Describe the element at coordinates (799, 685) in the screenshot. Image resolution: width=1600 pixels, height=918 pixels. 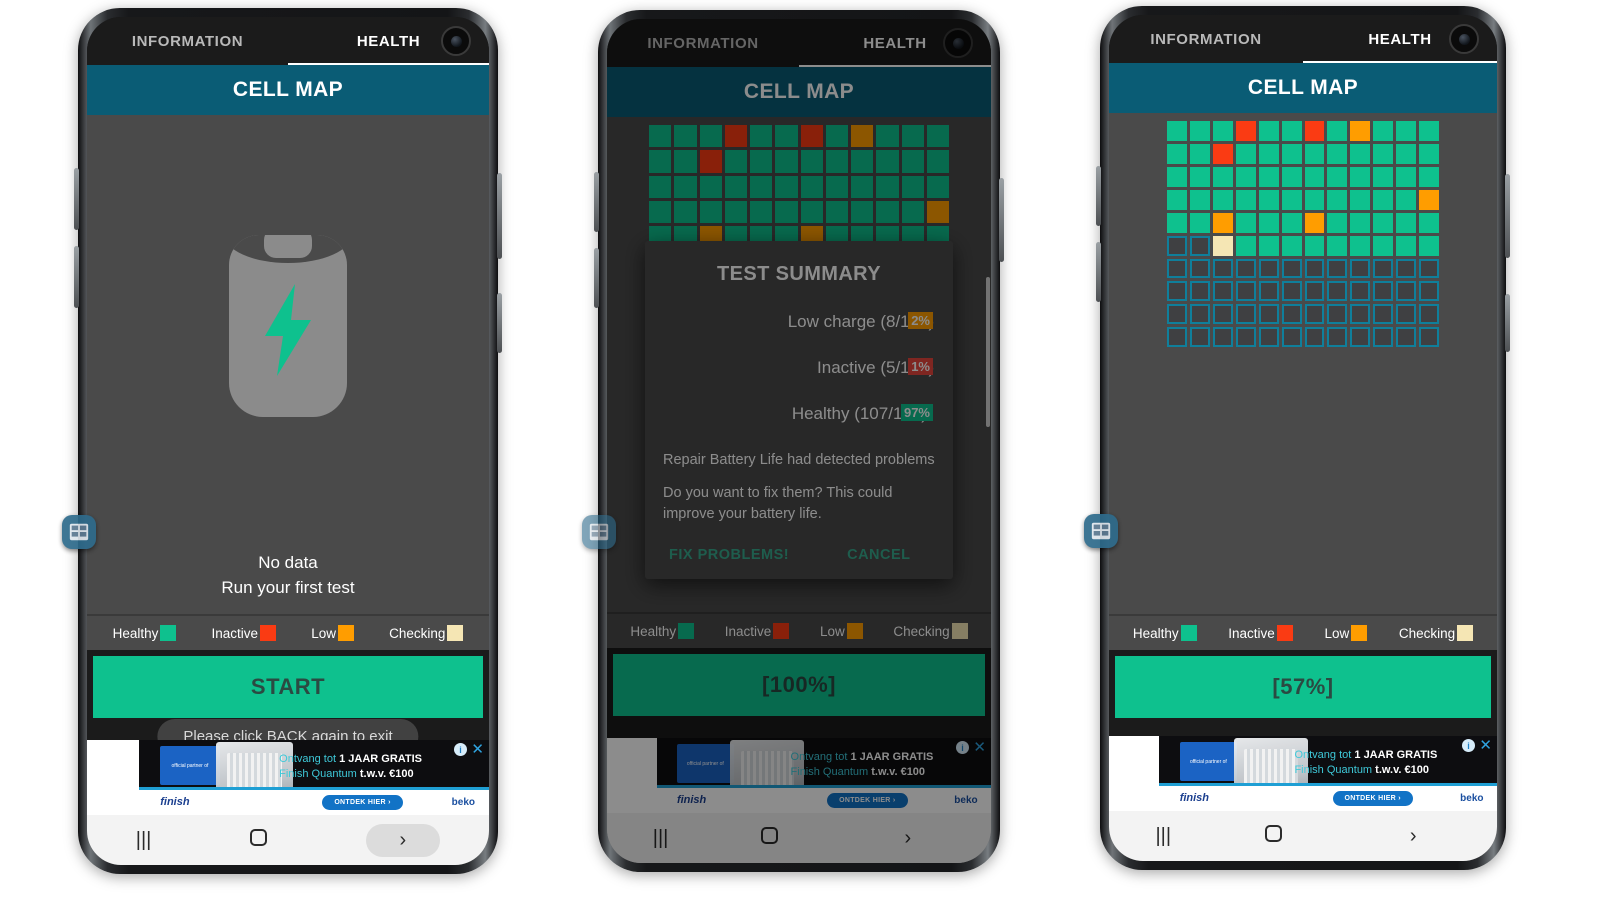
I see `progress-button: [100%]` at that location.